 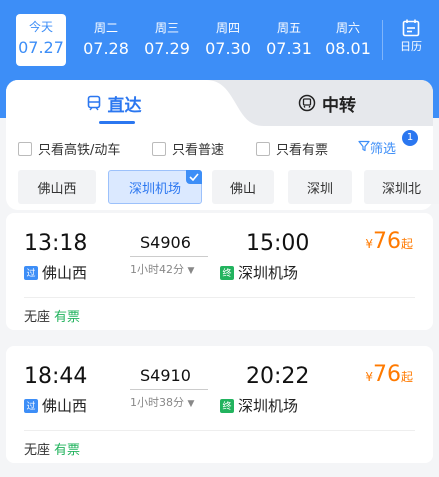 I want to click on duration: 1小时42分 ▼, so click(x=162, y=269).